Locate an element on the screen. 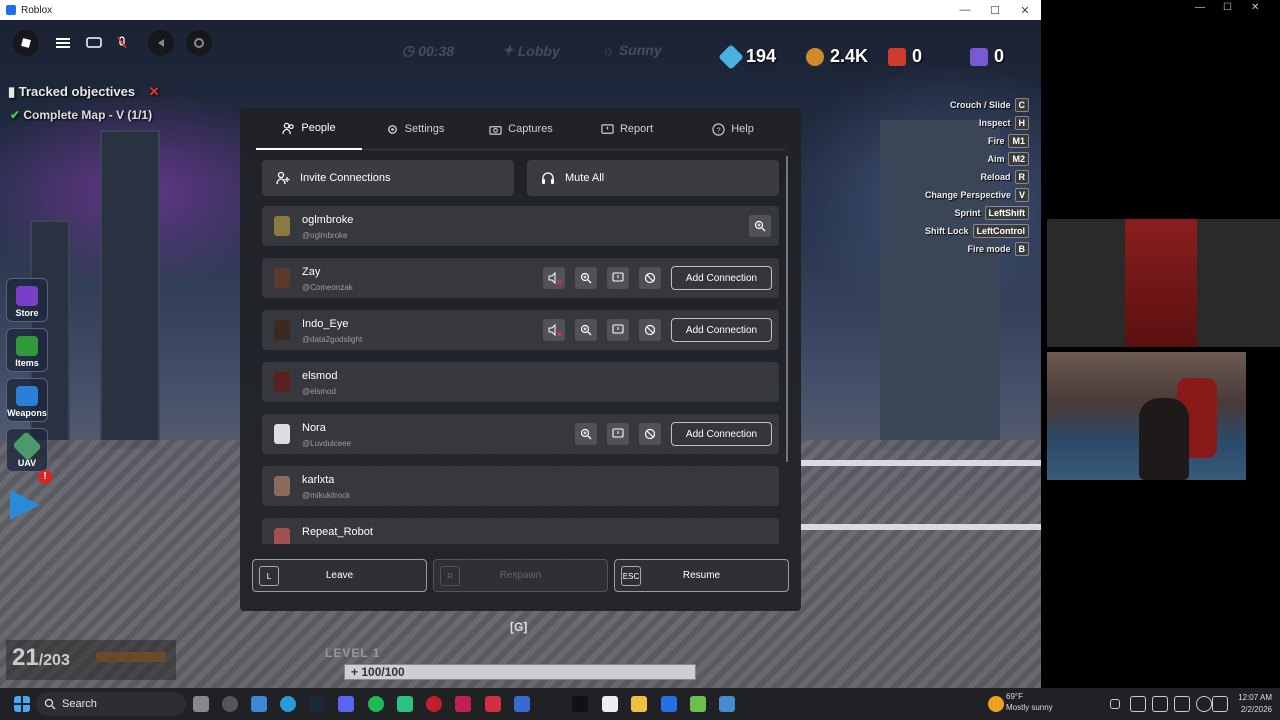  system-clock: 12:07 AM 2/2/2026 is located at coordinates (1249, 704).